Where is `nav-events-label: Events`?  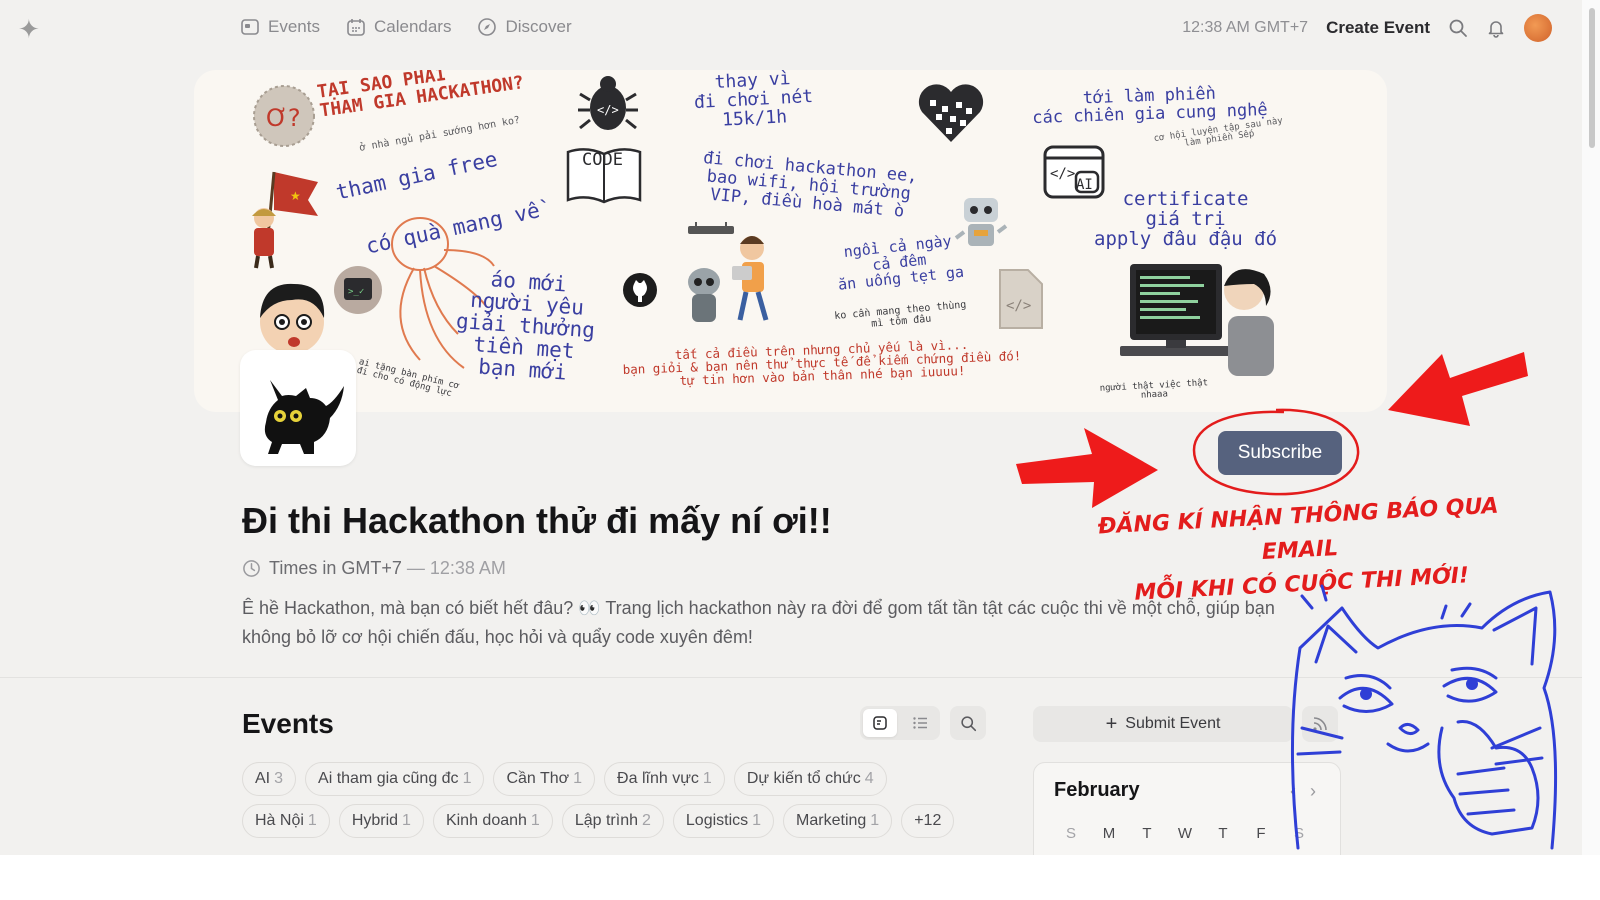 nav-events-label: Events is located at coordinates (294, 26).